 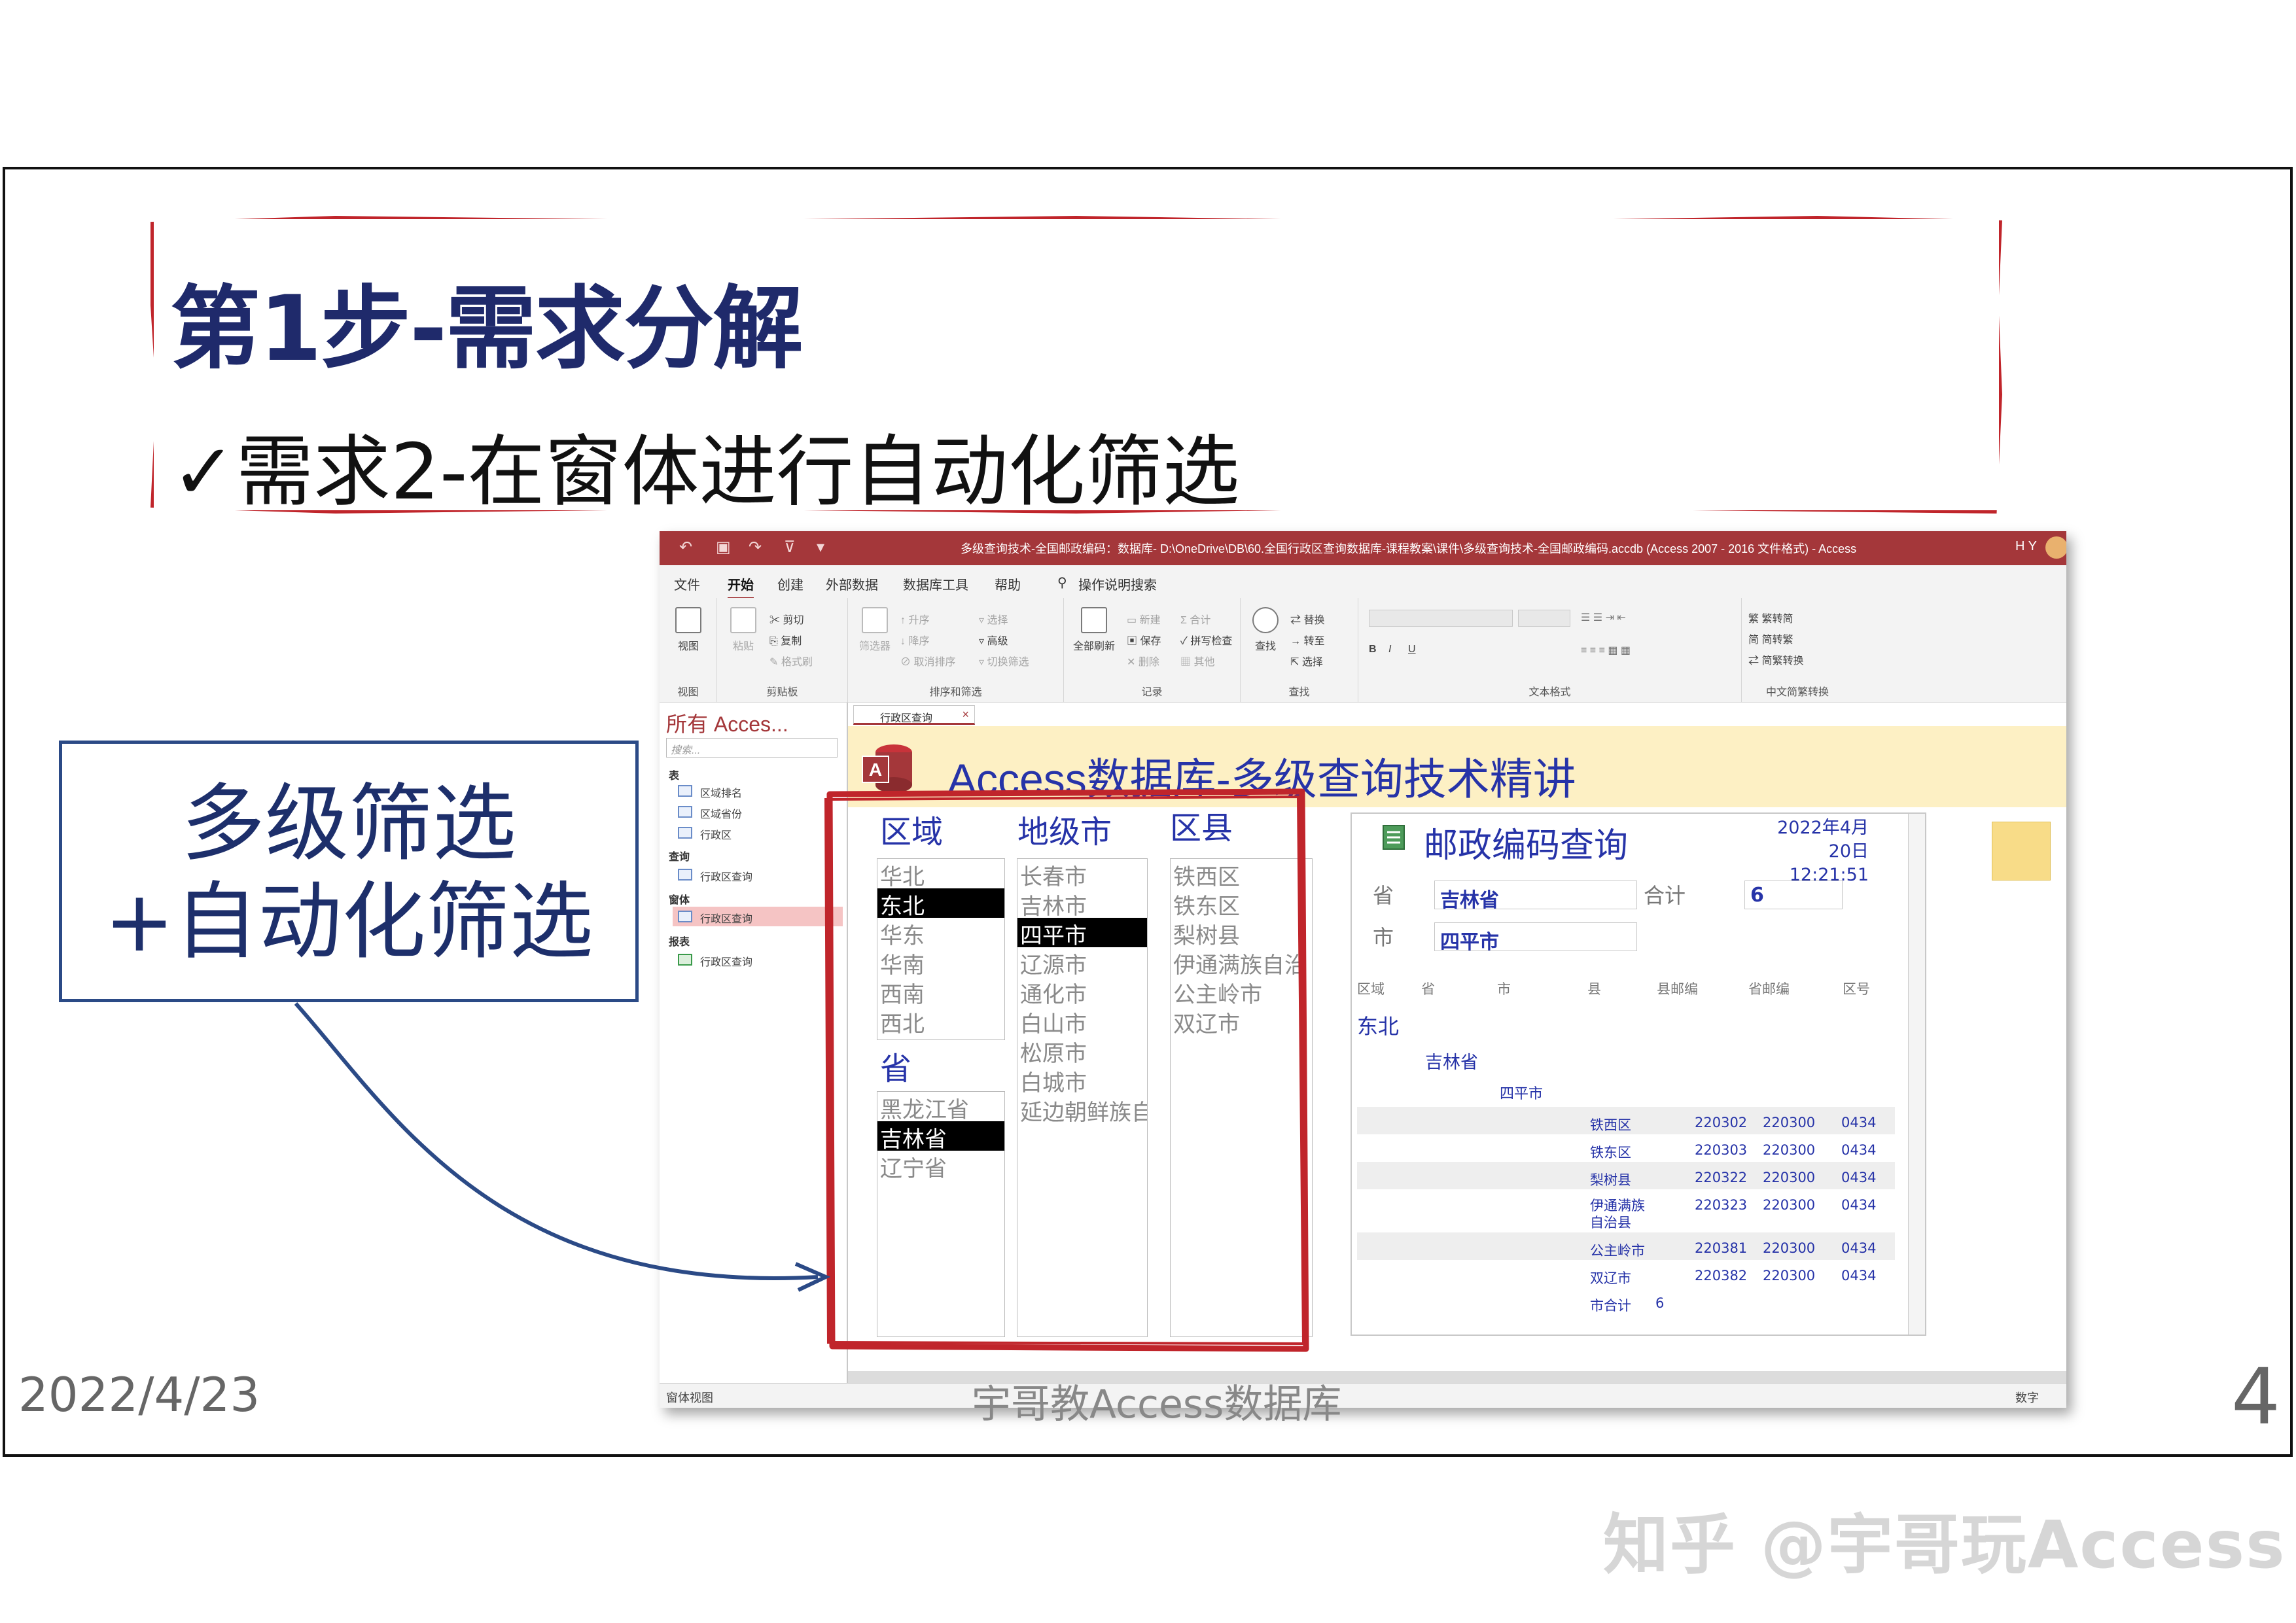 What do you see at coordinates (1082, 1080) in the screenshot?
I see `list-item: 白城市` at bounding box center [1082, 1080].